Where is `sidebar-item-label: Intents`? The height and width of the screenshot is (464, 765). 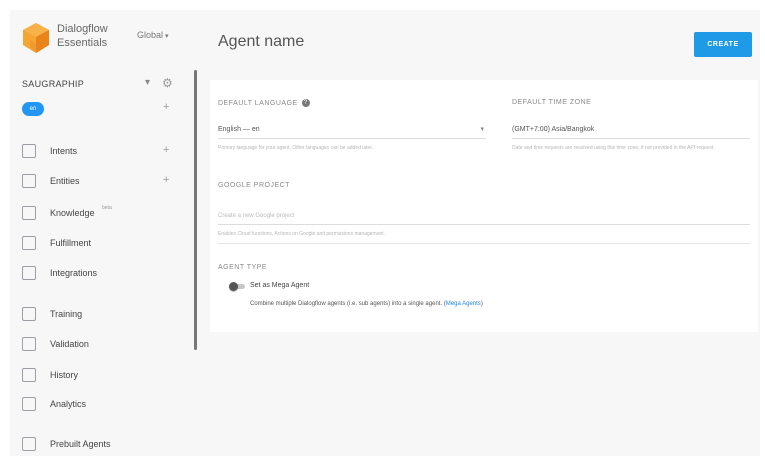
sidebar-item-label: Intents is located at coordinates (64, 151).